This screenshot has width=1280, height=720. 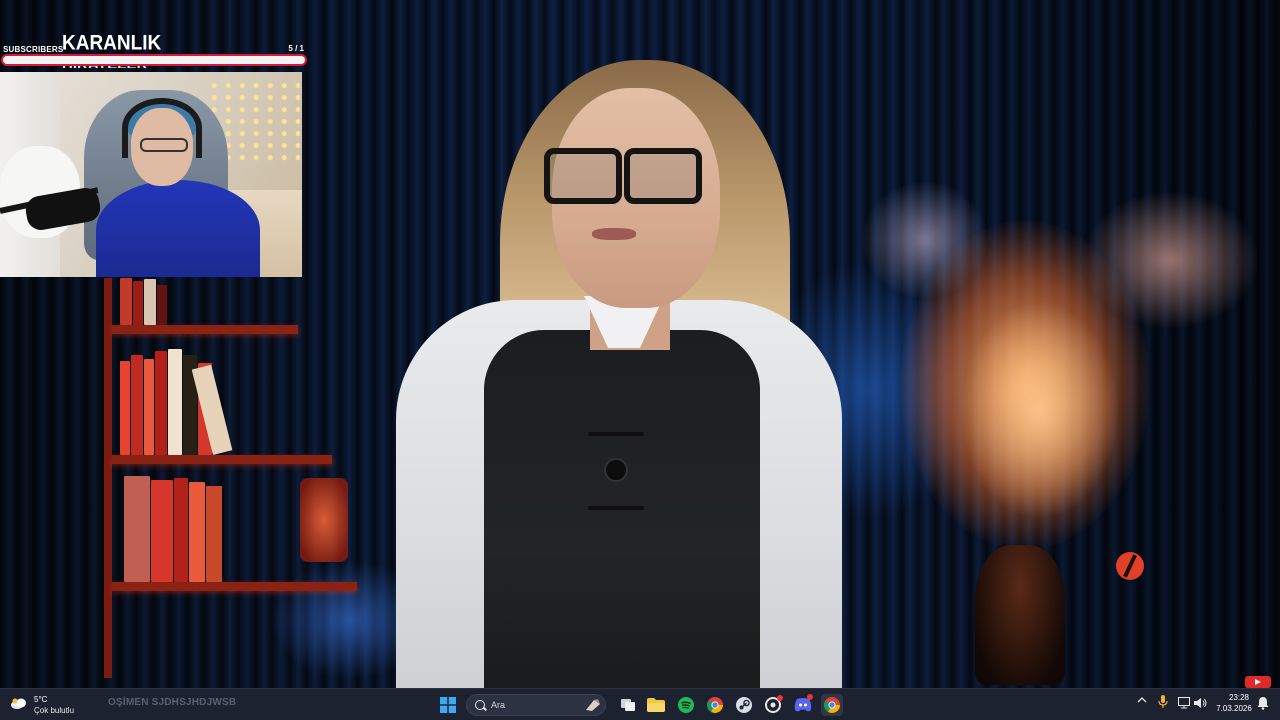 I want to click on webcam-overlay, so click(x=151, y=174).